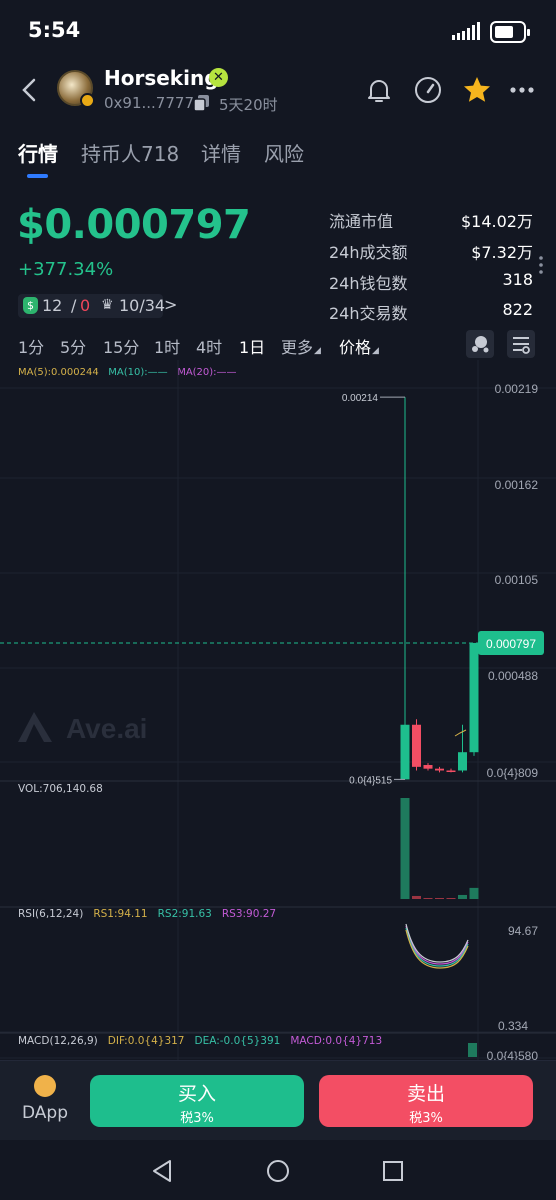 The image size is (556, 1200). What do you see at coordinates (87, 100) in the screenshot?
I see `chain-badge-icon` at bounding box center [87, 100].